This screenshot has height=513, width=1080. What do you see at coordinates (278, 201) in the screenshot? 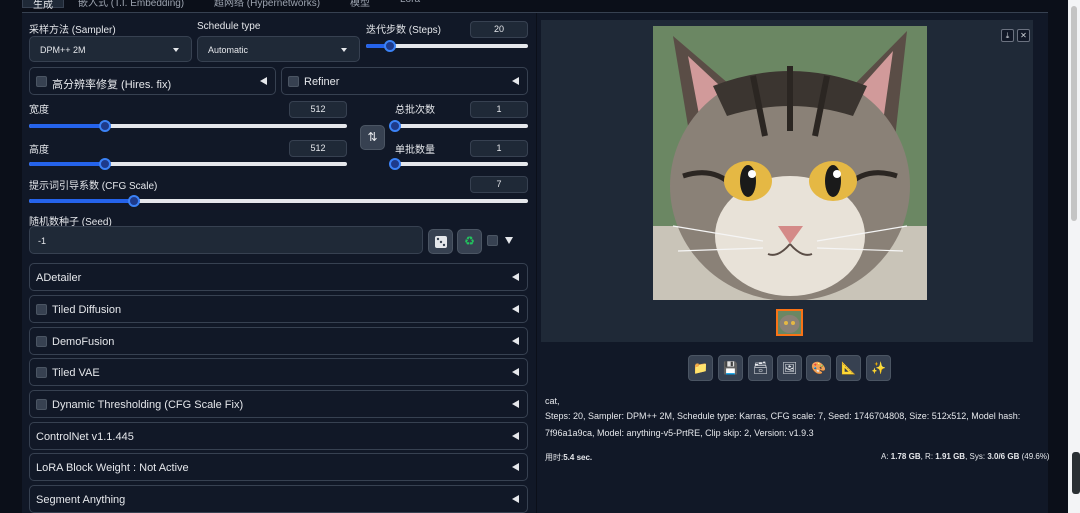
I see `cfg-slider` at bounding box center [278, 201].